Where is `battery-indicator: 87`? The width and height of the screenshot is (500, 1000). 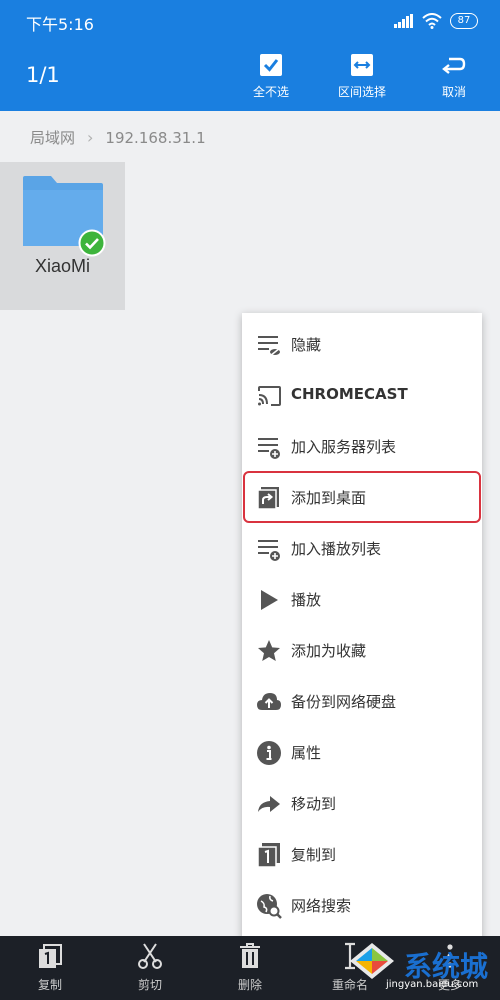 battery-indicator: 87 is located at coordinates (464, 21).